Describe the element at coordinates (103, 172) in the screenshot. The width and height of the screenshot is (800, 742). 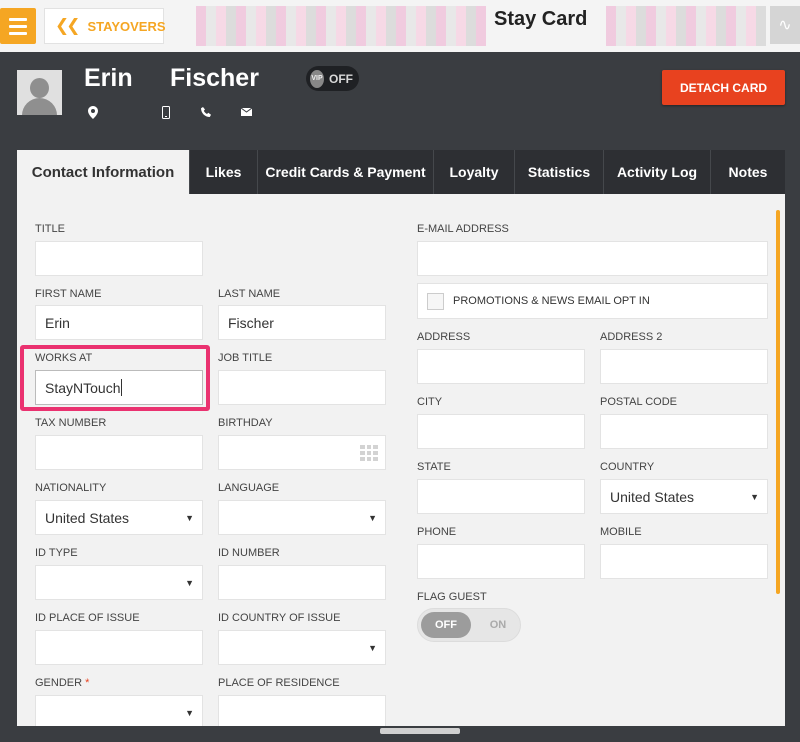
I see `tab-contact-information: Contact Information` at that location.